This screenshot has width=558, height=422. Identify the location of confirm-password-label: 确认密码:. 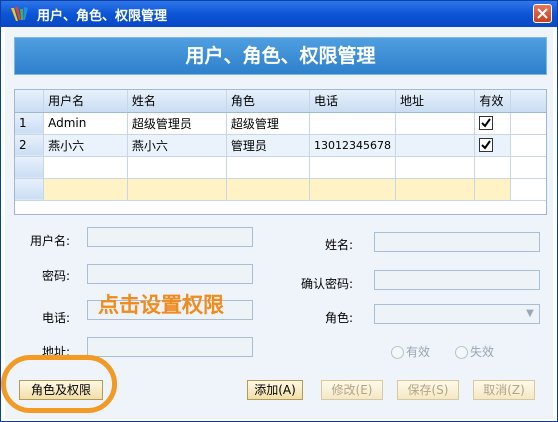
(327, 284).